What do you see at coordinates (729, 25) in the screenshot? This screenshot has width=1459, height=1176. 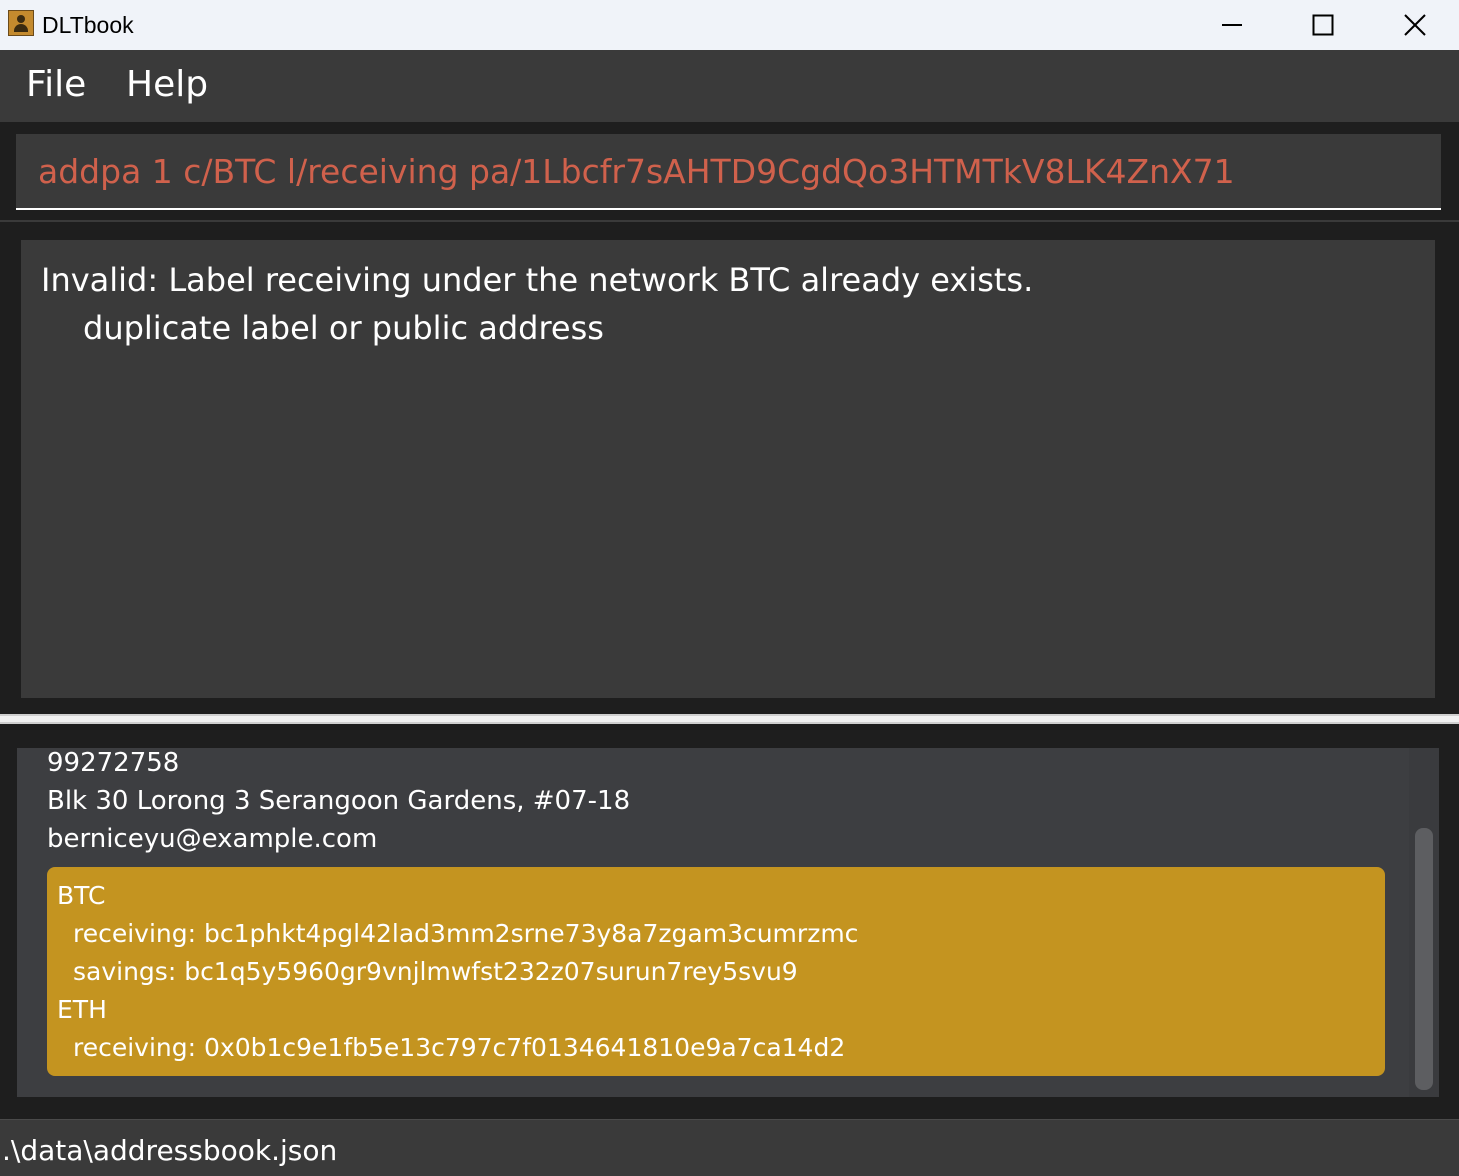 I see `title-bar: DLTbook` at bounding box center [729, 25].